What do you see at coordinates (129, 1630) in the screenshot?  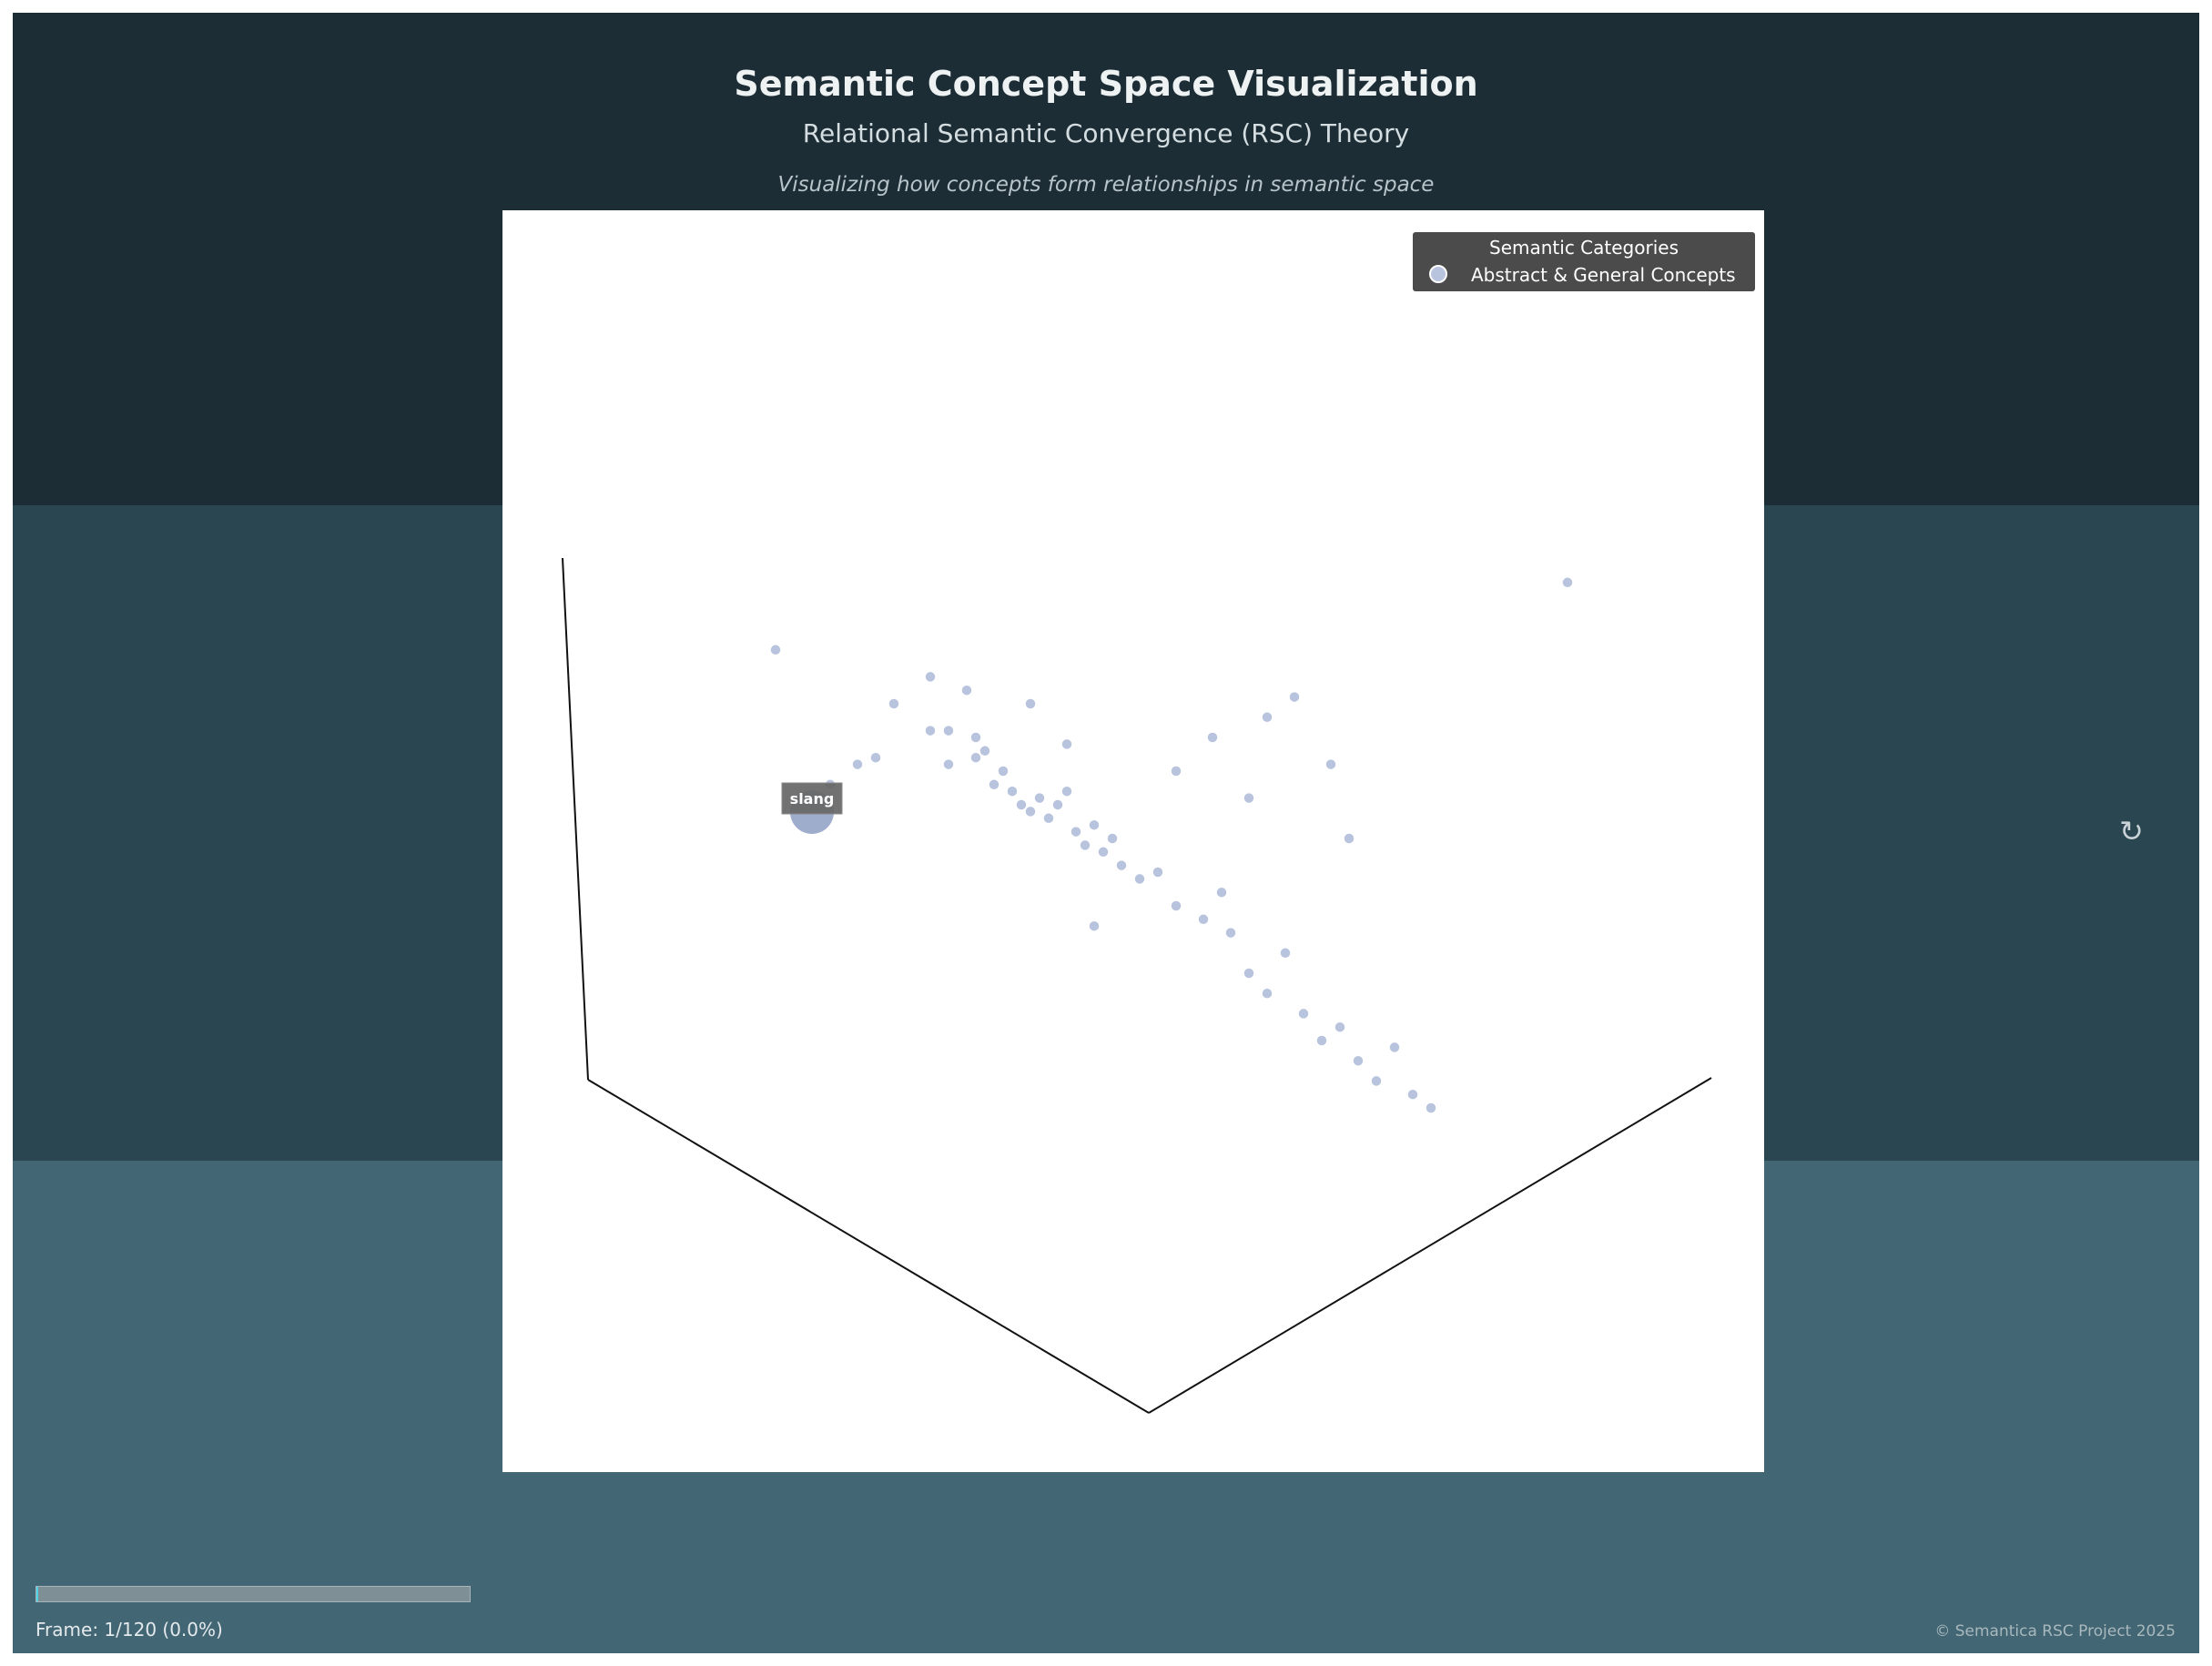 I see `frame-counter: Frame: 1/120 (0.0%)` at bounding box center [129, 1630].